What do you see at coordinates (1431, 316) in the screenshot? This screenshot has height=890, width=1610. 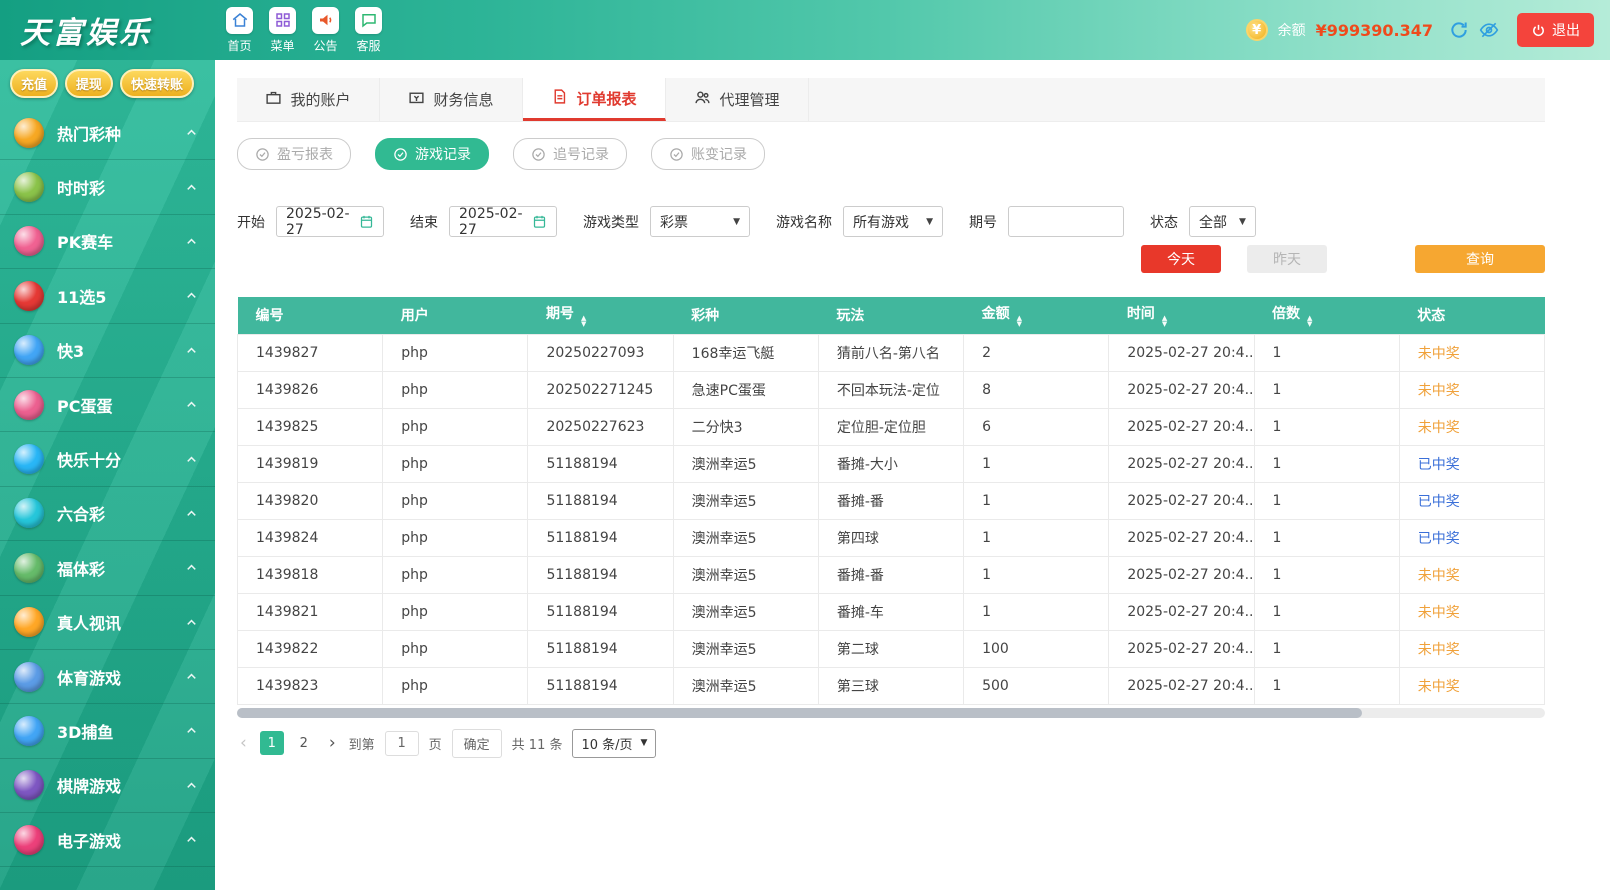 I see `column-label: 状态` at bounding box center [1431, 316].